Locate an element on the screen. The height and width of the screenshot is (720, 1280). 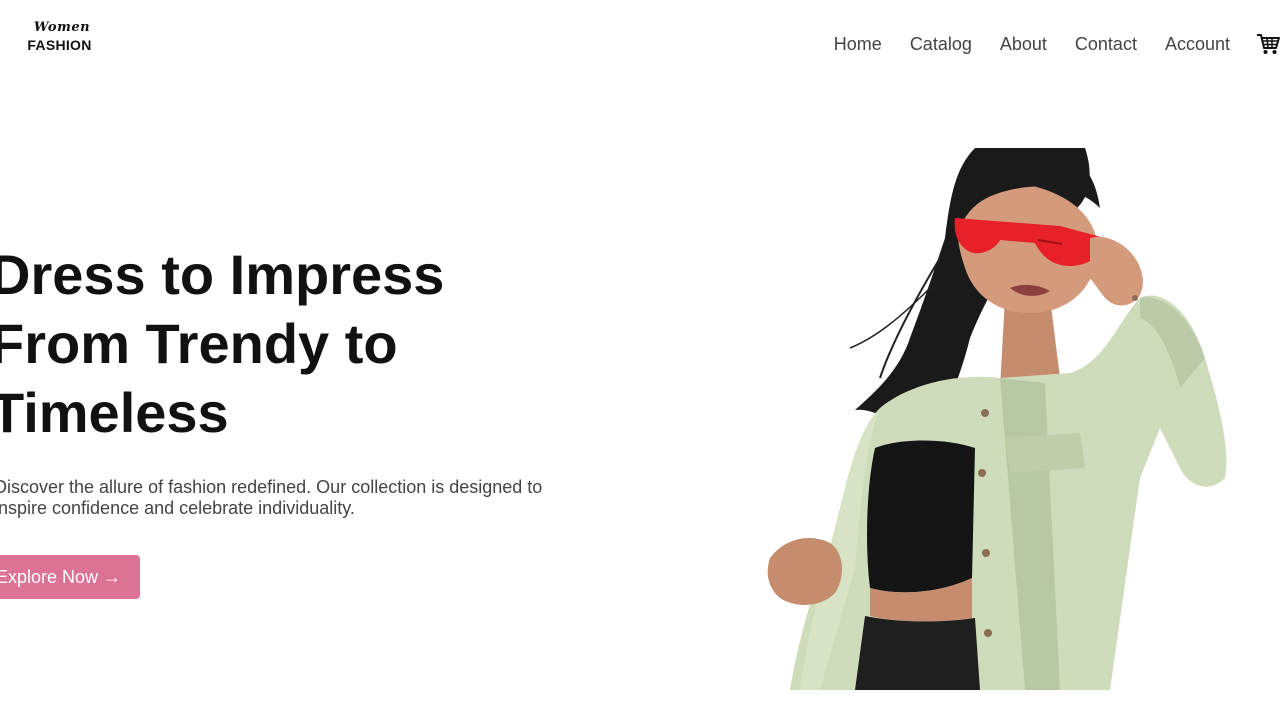
nav-about: About is located at coordinates (1023, 44).